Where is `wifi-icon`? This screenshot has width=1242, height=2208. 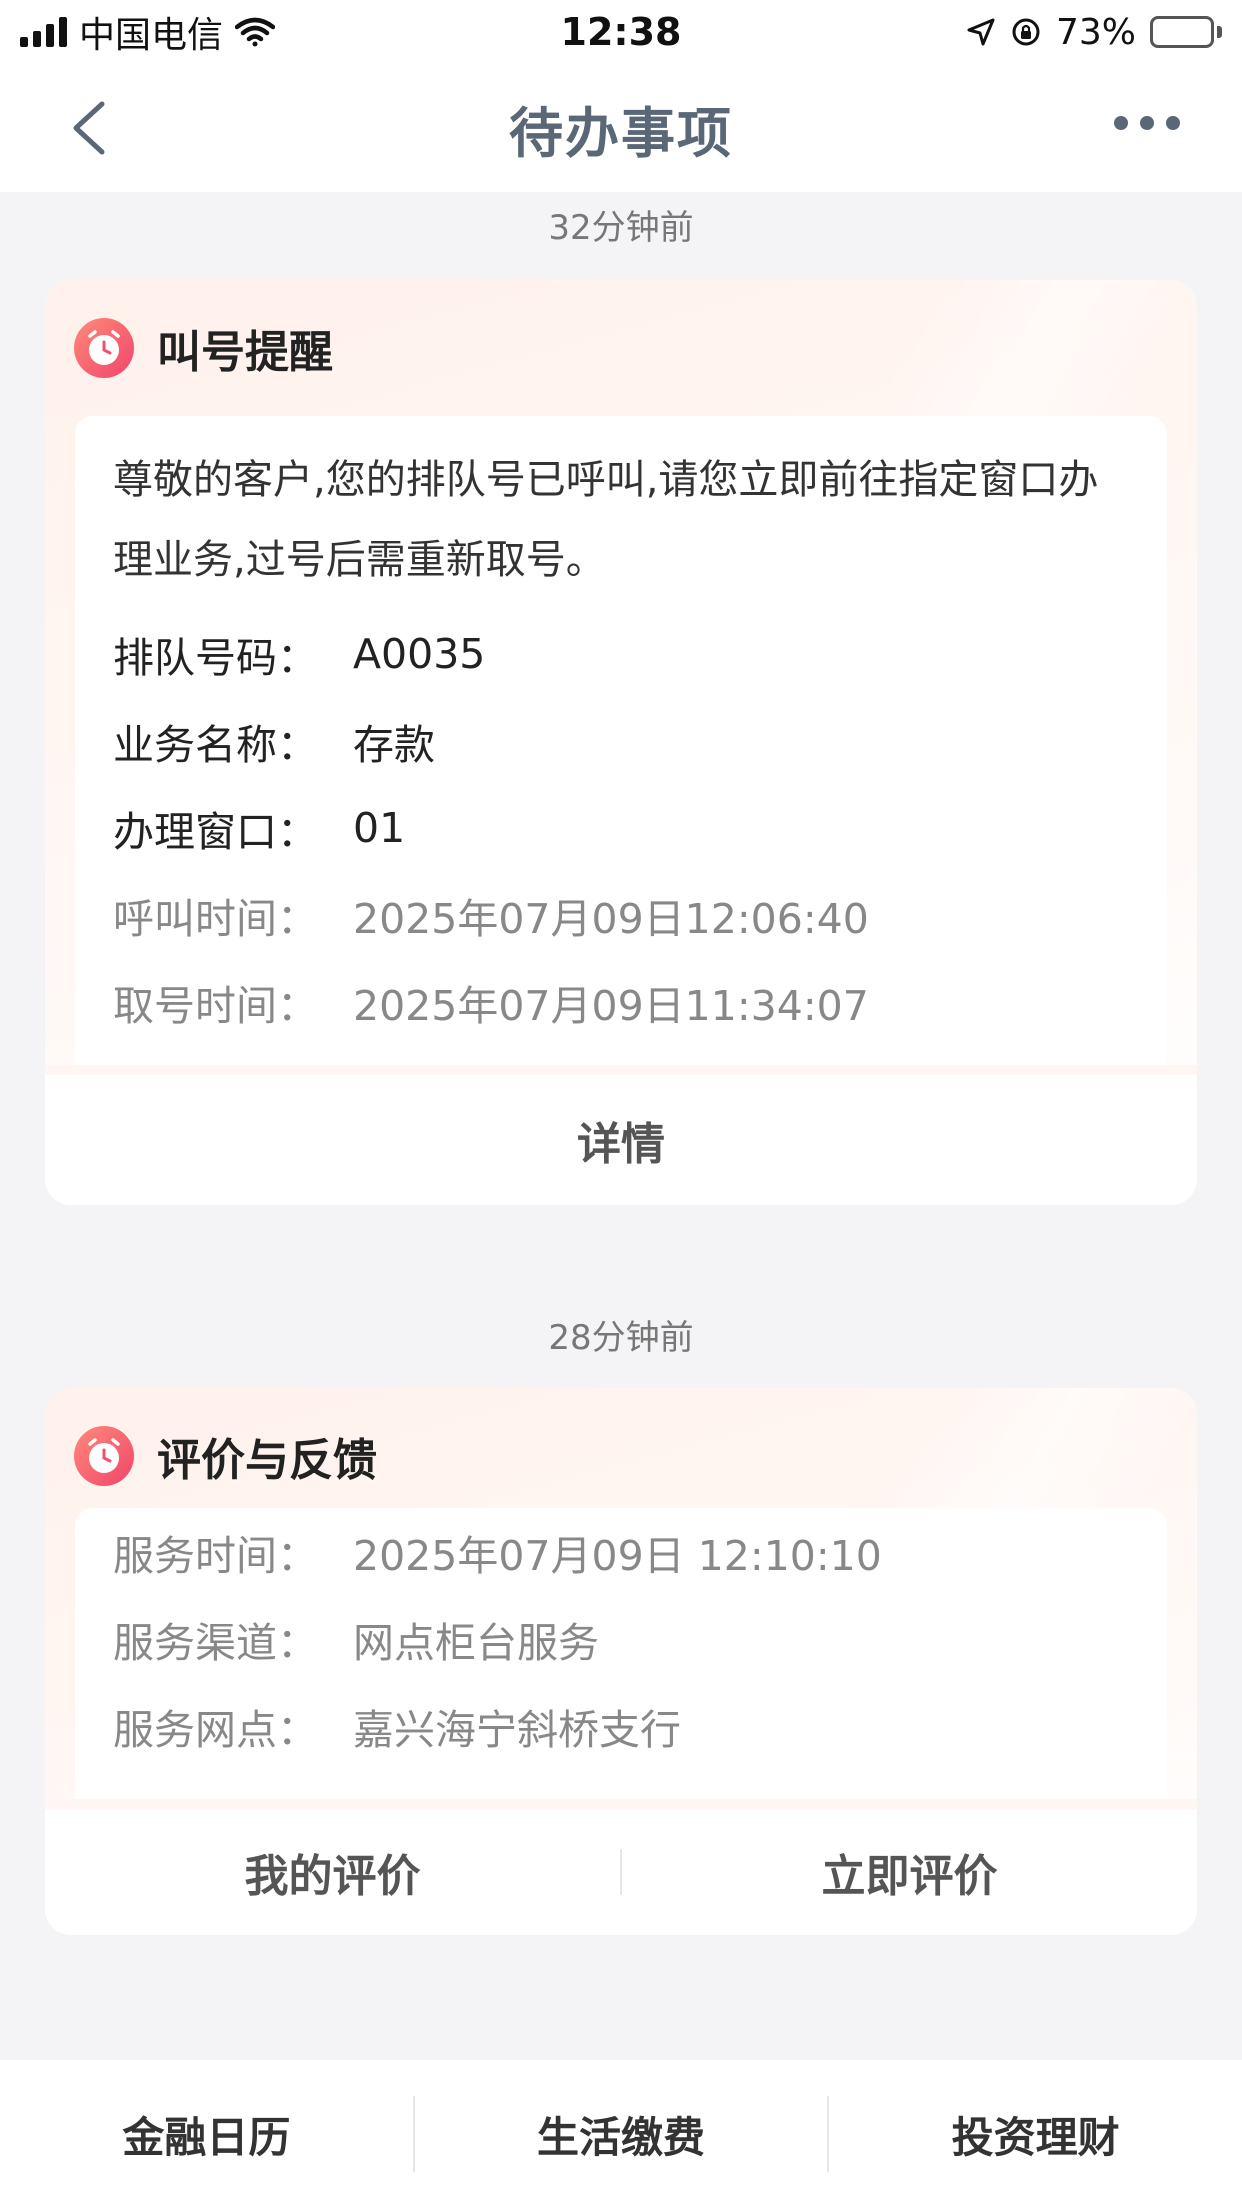
wifi-icon is located at coordinates (255, 32).